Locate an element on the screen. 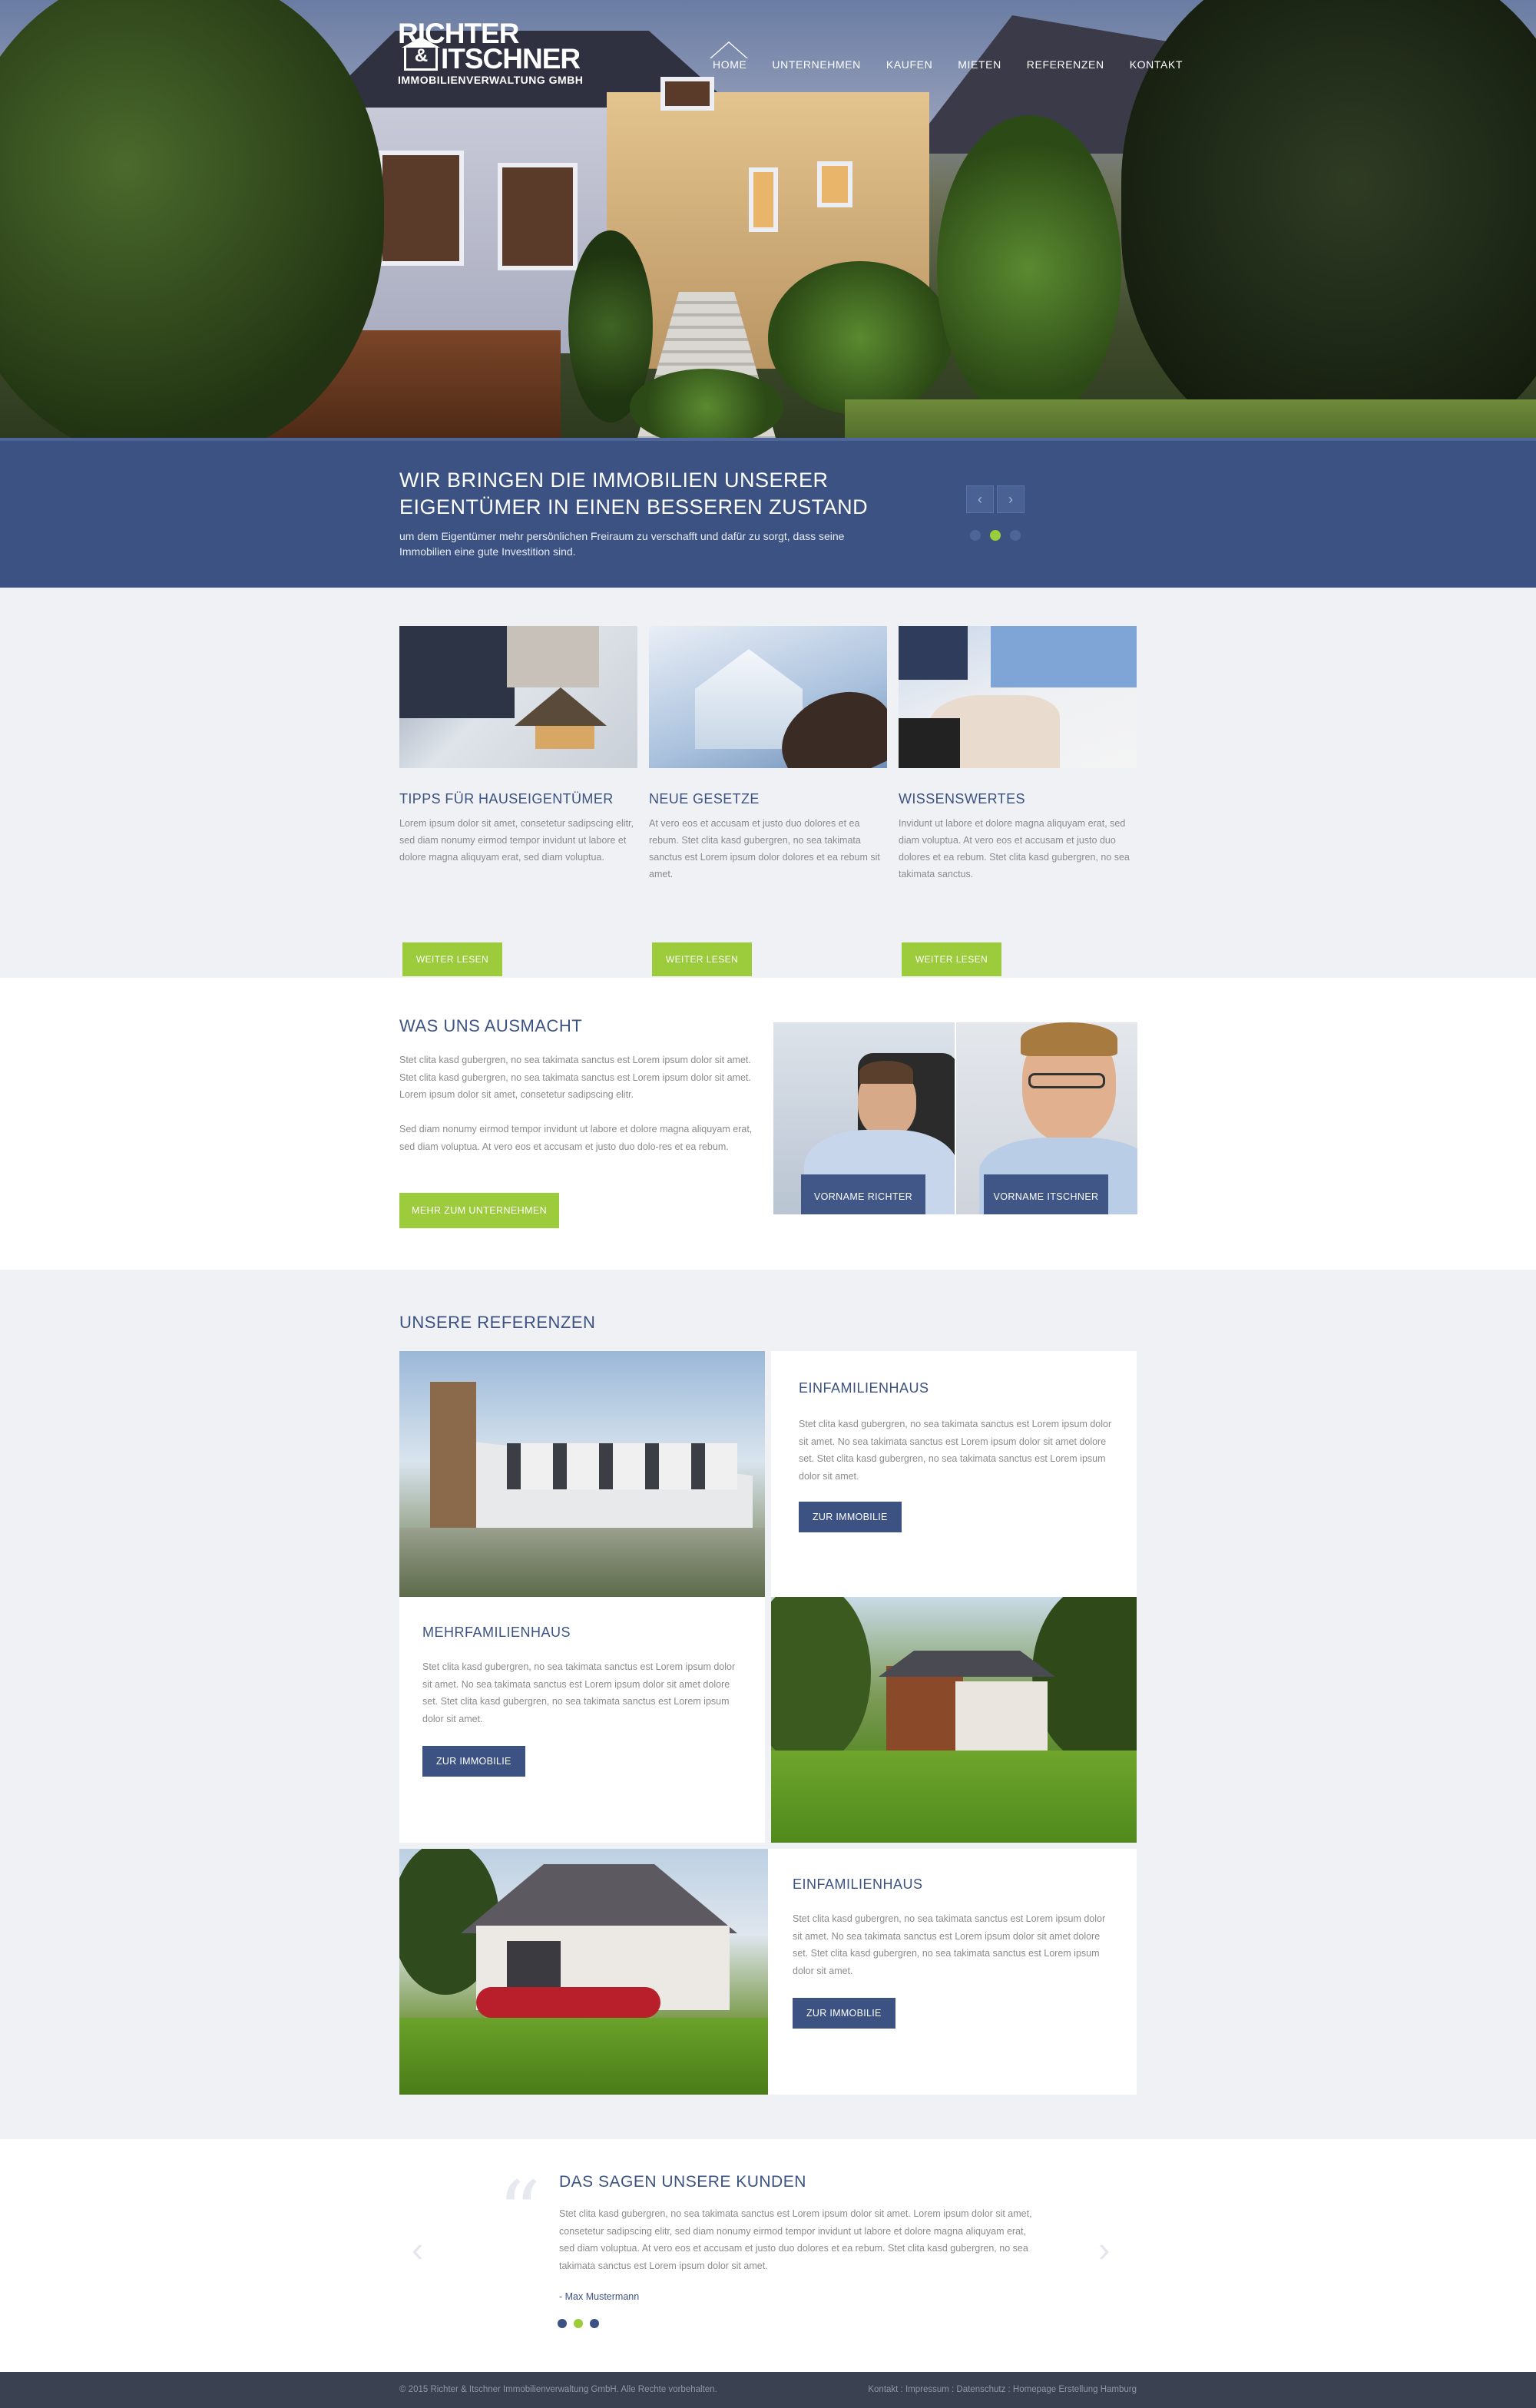  feature-image-gavel is located at coordinates (768, 697).